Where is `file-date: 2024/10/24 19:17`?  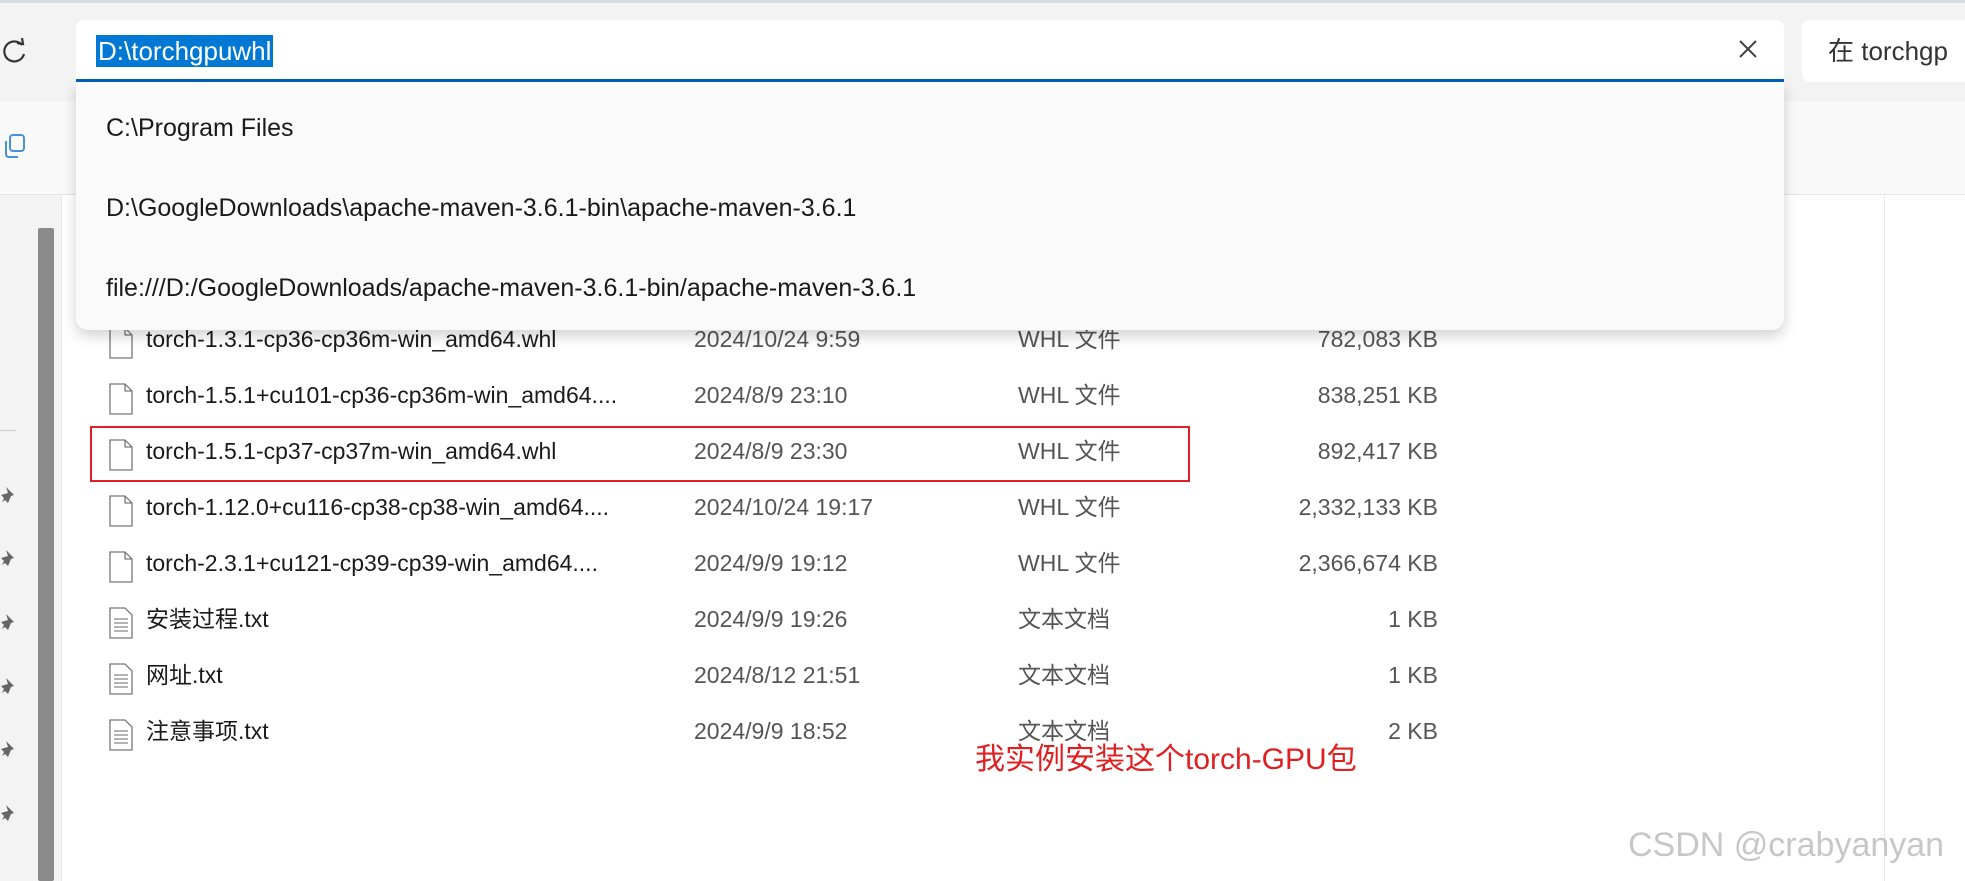 file-date: 2024/10/24 19:17 is located at coordinates (784, 507).